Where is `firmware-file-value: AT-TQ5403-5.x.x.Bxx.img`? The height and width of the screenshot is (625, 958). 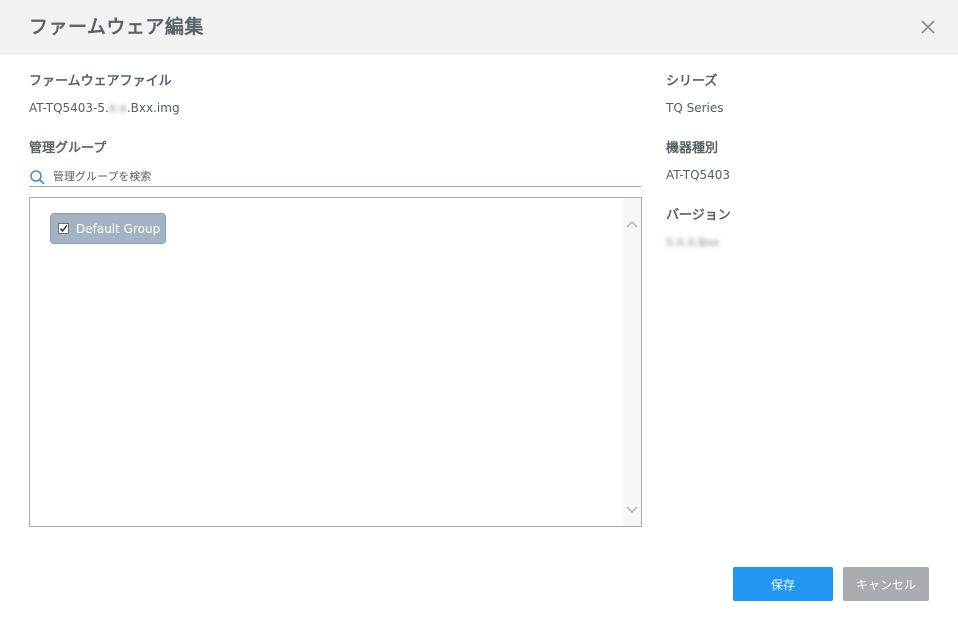 firmware-file-value: AT-TQ5403-5.x.x.Bxx.img is located at coordinates (104, 108).